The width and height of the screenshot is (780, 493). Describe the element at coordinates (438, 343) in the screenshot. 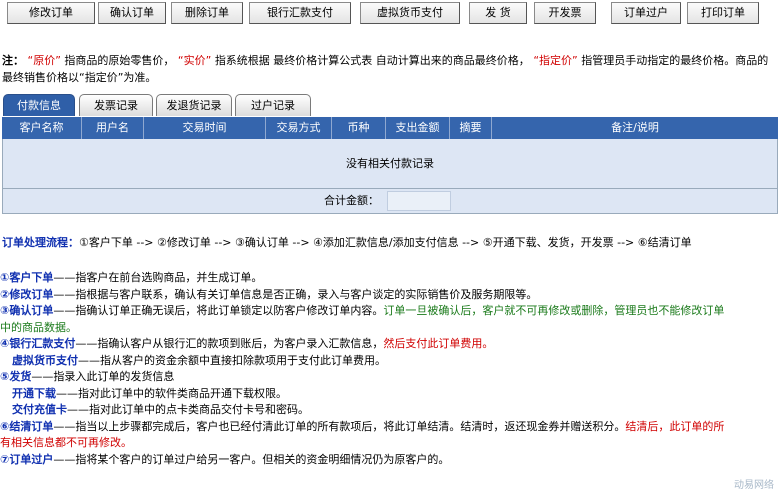

I see `desc-warning: 然后支付此订单费用。` at that location.